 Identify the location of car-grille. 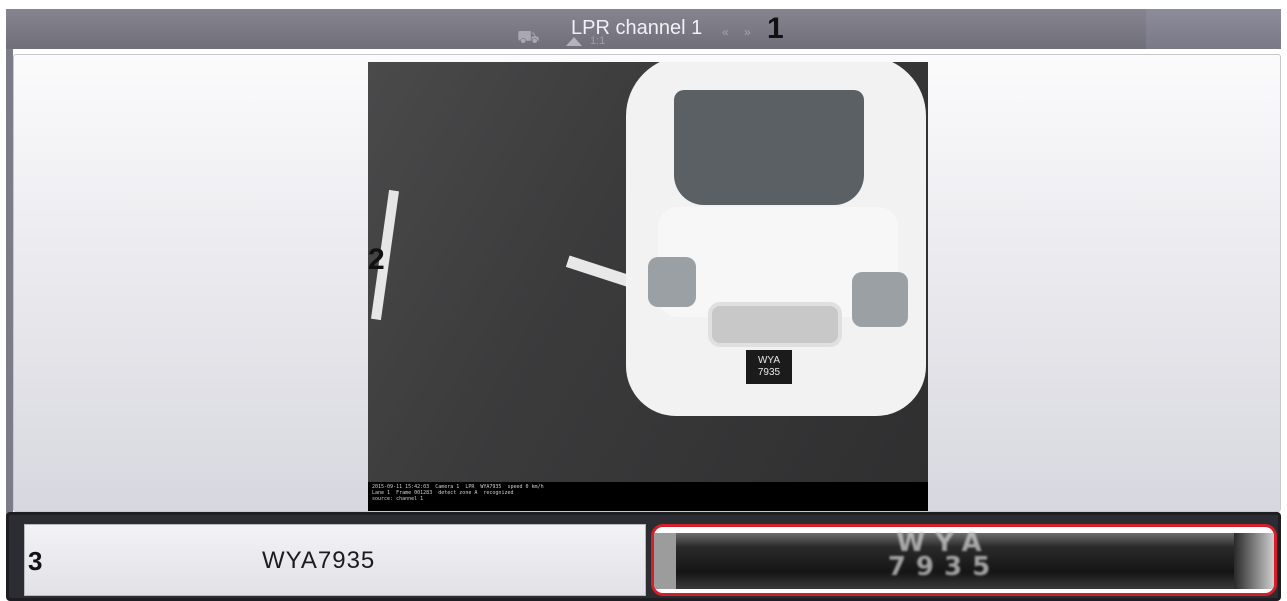
(775, 324).